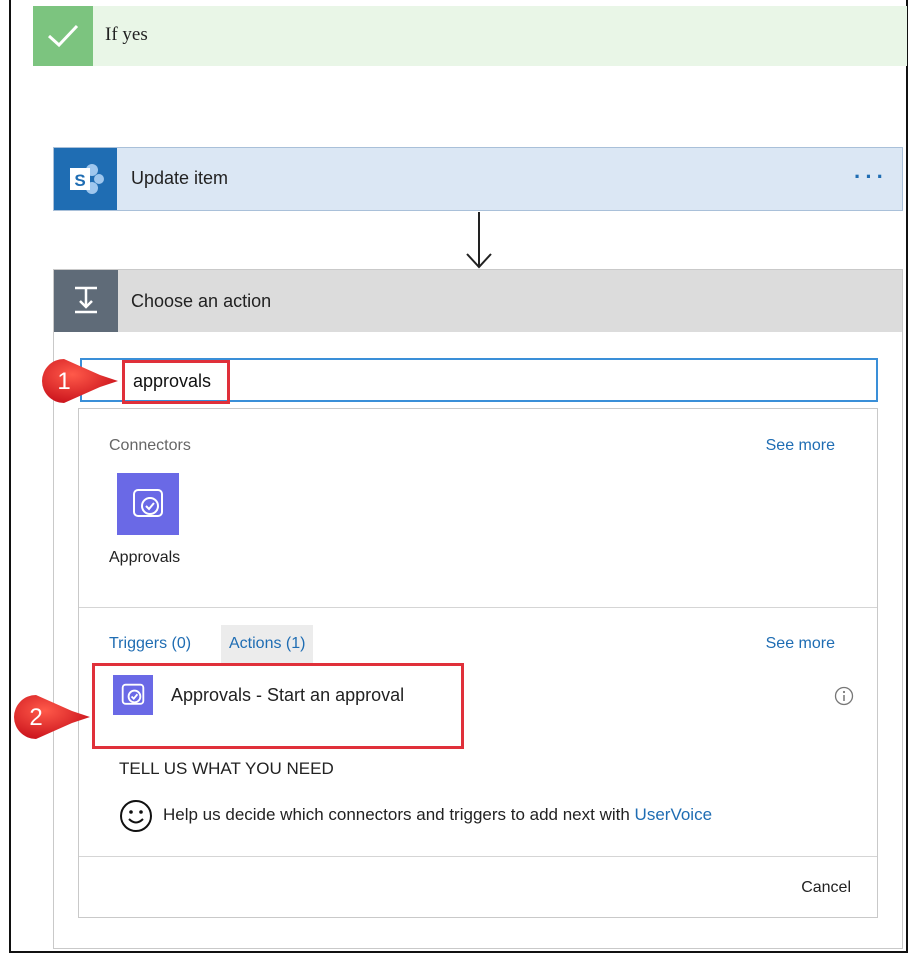 Image resolution: width=911 pixels, height=955 pixels. I want to click on smiley-icon, so click(136, 816).